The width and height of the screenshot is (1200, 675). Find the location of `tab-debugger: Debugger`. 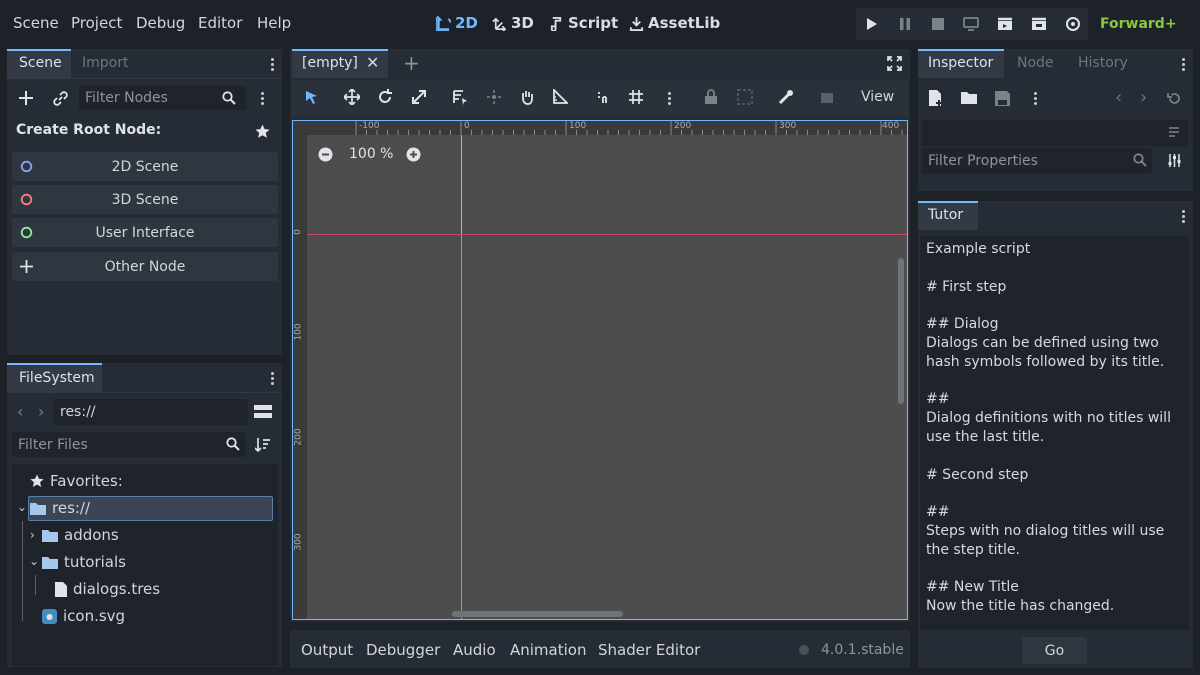

tab-debugger: Debugger is located at coordinates (403, 650).